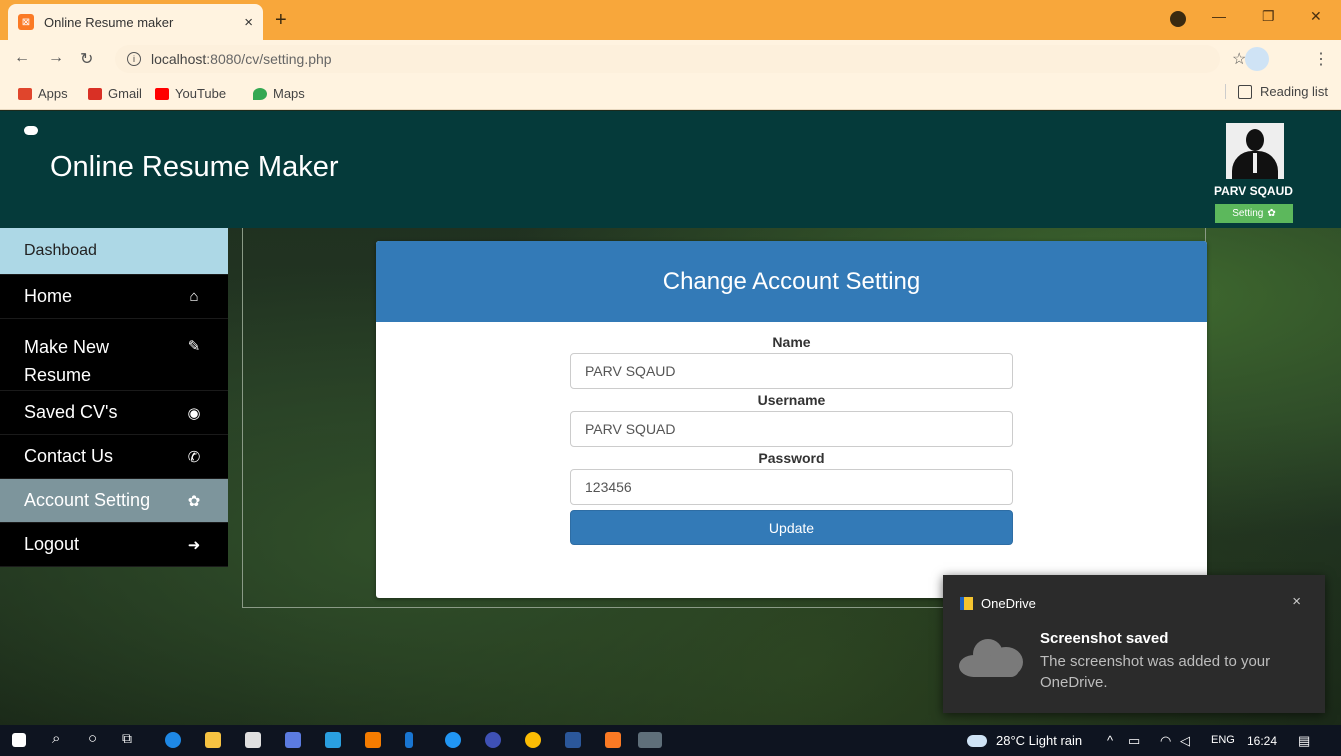 This screenshot has width=1341, height=756. What do you see at coordinates (69, 456) in the screenshot?
I see `sidebar-item-label: Contact Us` at bounding box center [69, 456].